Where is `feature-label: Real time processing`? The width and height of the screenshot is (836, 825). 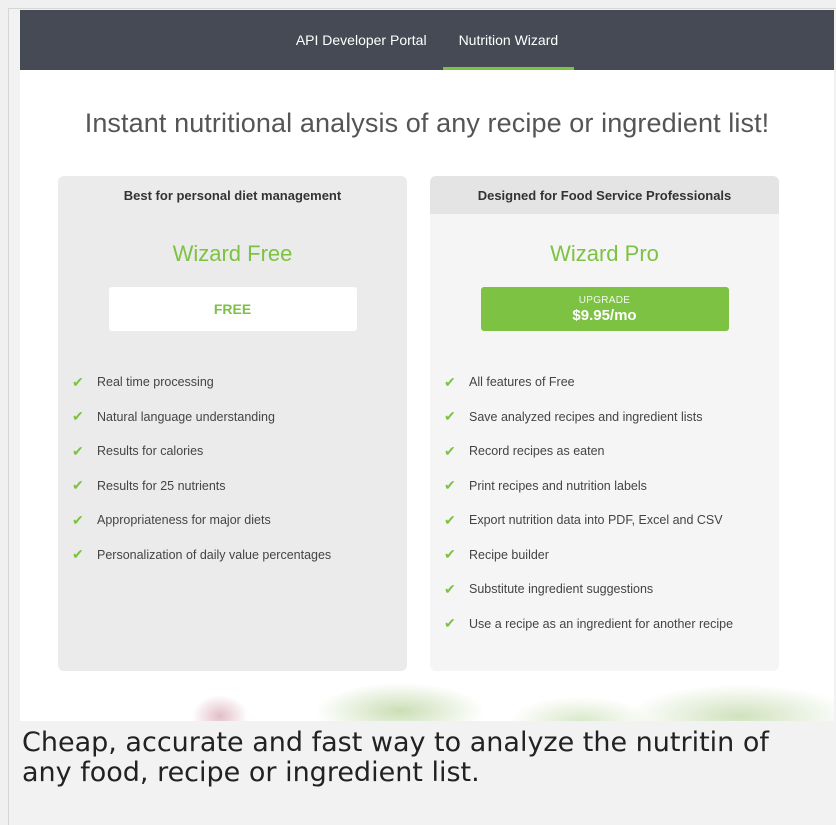 feature-label: Real time processing is located at coordinates (155, 382).